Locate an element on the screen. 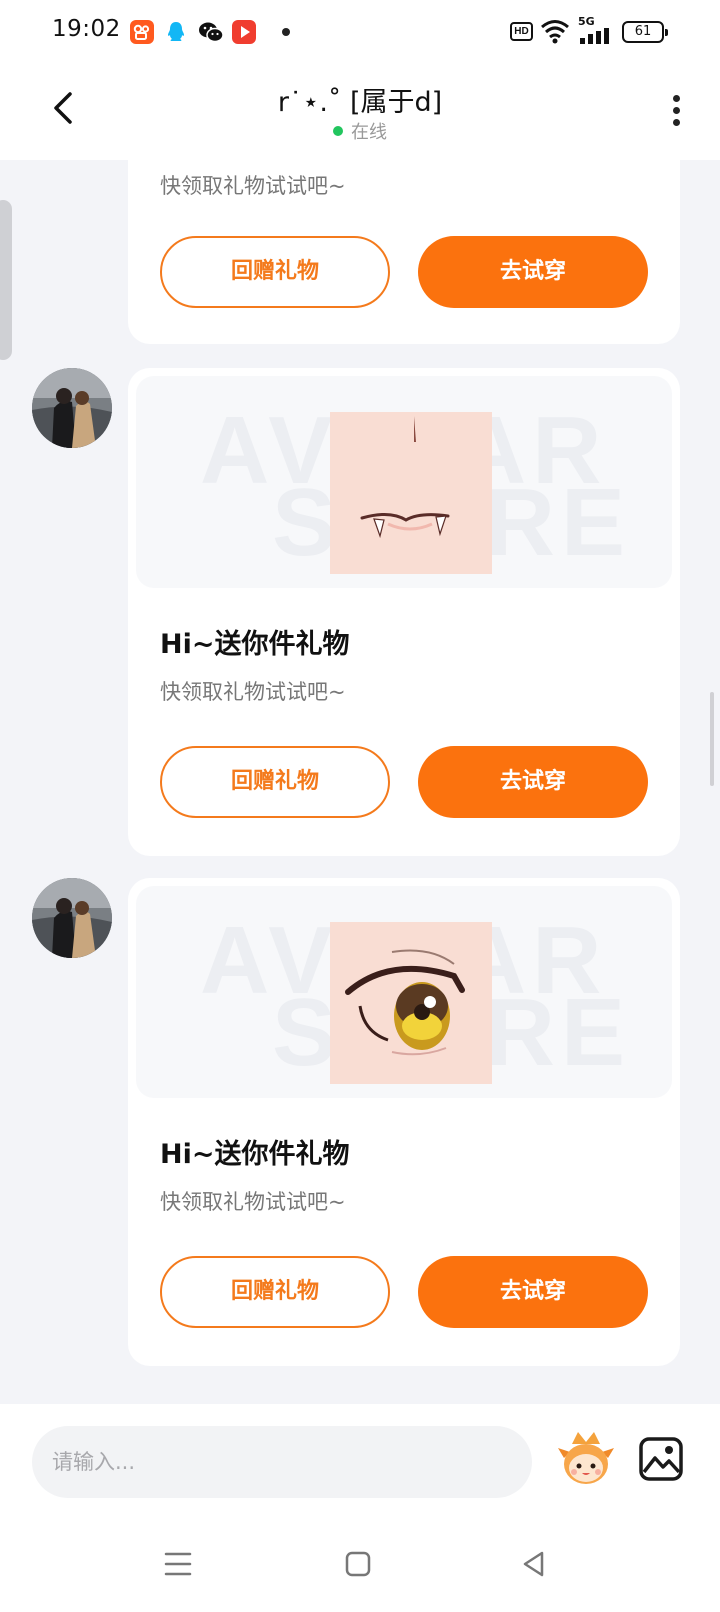 This screenshot has width=720, height=1612. hd-badge: HD is located at coordinates (521, 31).